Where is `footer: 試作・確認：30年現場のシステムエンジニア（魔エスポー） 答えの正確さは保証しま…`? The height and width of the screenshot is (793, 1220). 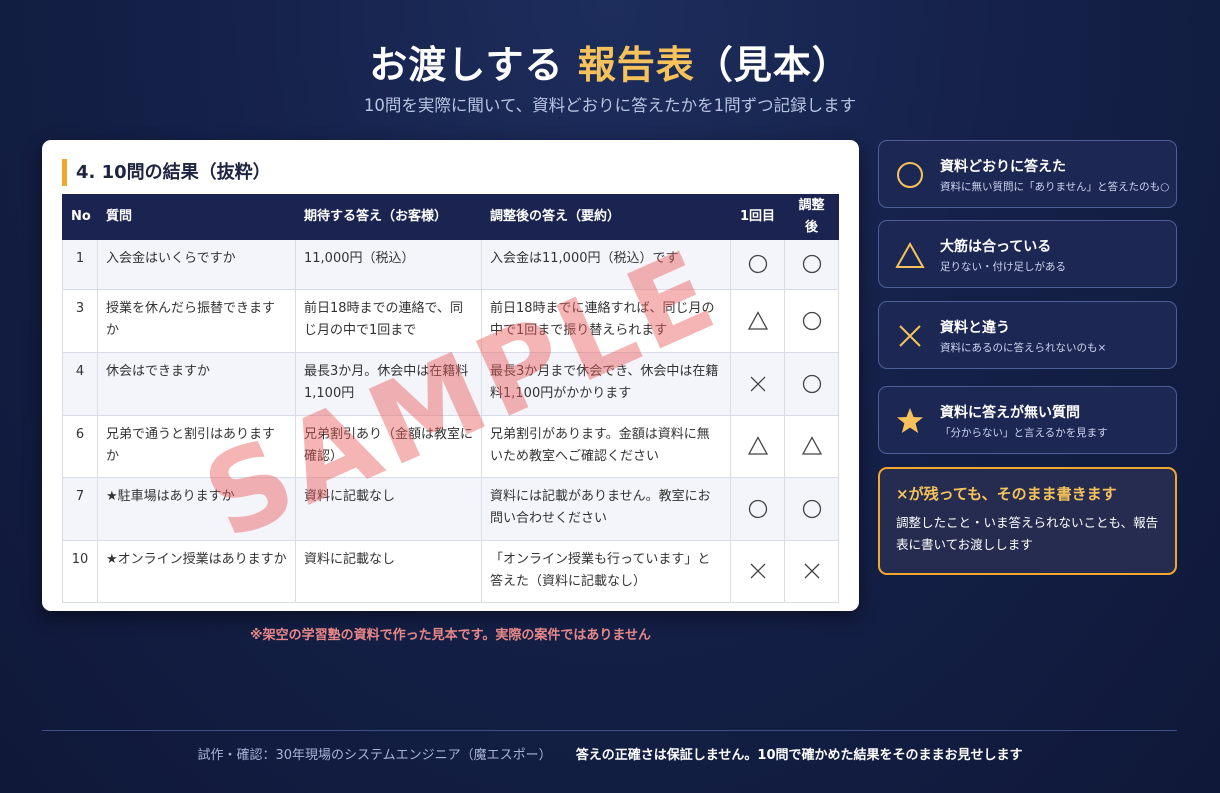 footer: 試作・確認：30年現場のシステムエンジニア（魔エスポー） 答えの正確さは保証しま… is located at coordinates (610, 753).